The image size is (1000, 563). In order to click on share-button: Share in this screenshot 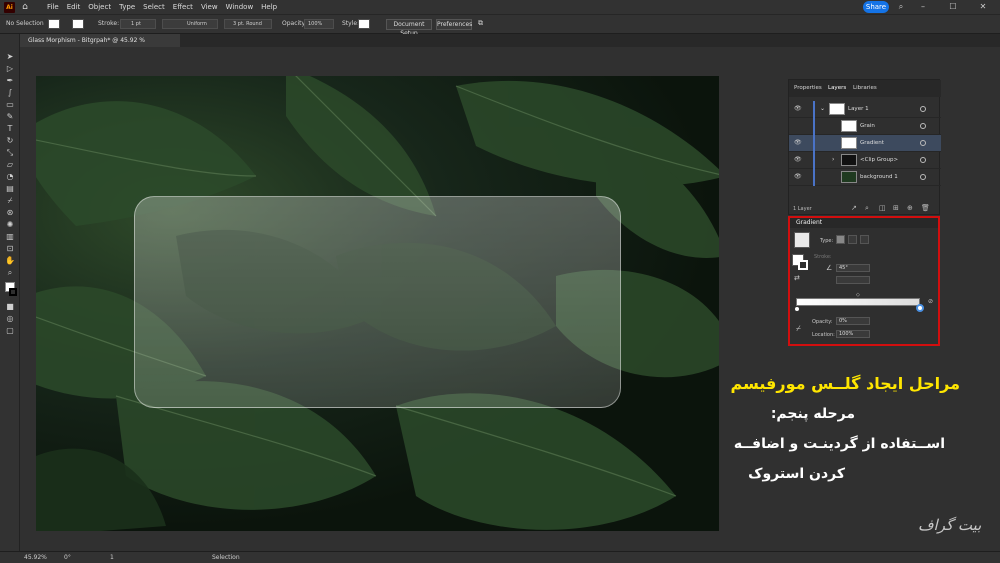, I will do `click(876, 7)`.